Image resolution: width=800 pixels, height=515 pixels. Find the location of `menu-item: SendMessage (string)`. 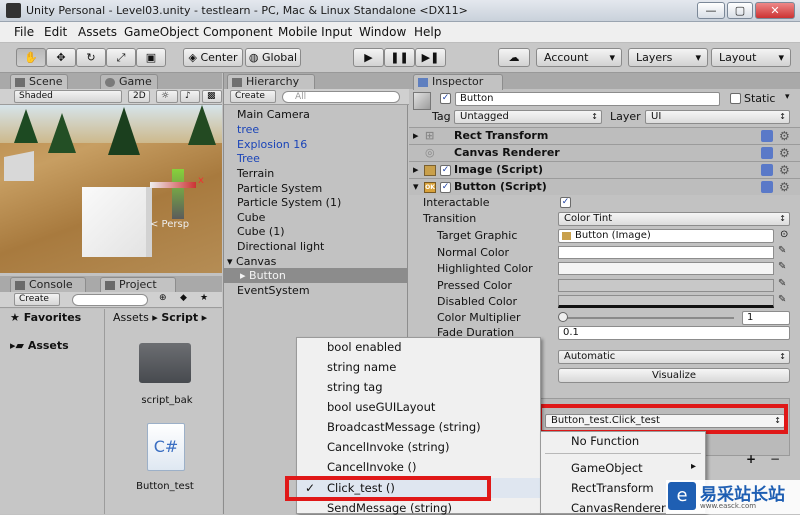

menu-item: SendMessage (string) is located at coordinates (389, 508).